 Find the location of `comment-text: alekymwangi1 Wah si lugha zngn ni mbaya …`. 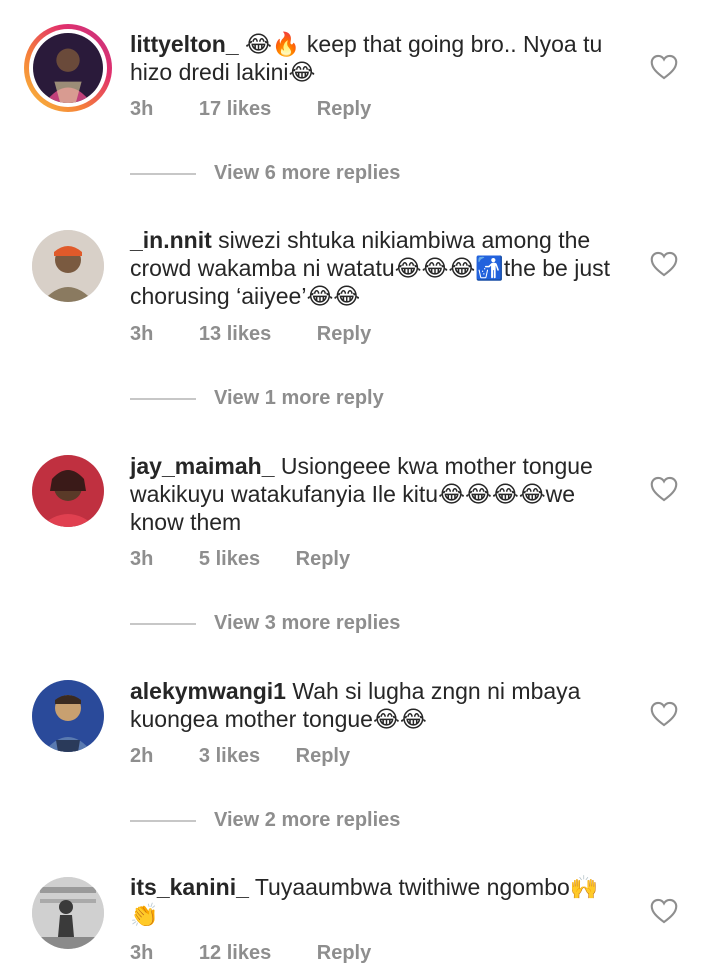

comment-text: alekymwangi1 Wah si lugha zngn ni mbaya … is located at coordinates (355, 705).